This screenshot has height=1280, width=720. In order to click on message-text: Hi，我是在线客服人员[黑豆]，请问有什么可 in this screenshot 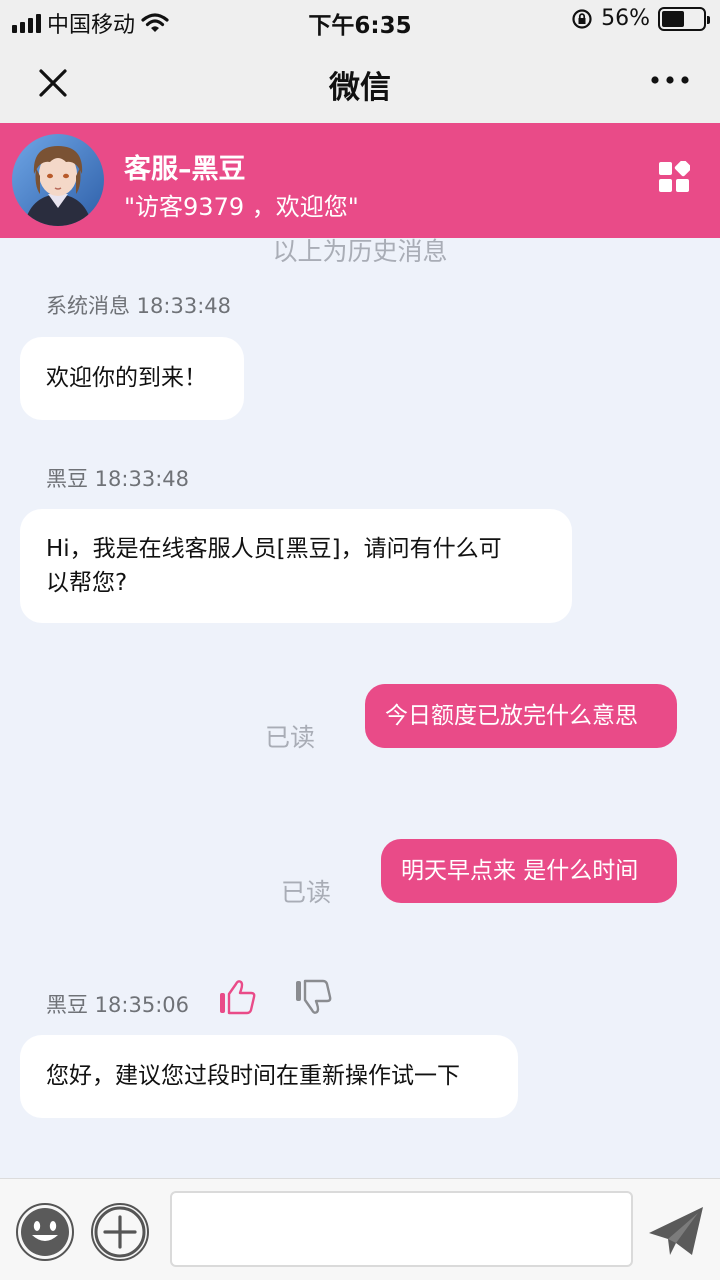, I will do `click(274, 549)`.